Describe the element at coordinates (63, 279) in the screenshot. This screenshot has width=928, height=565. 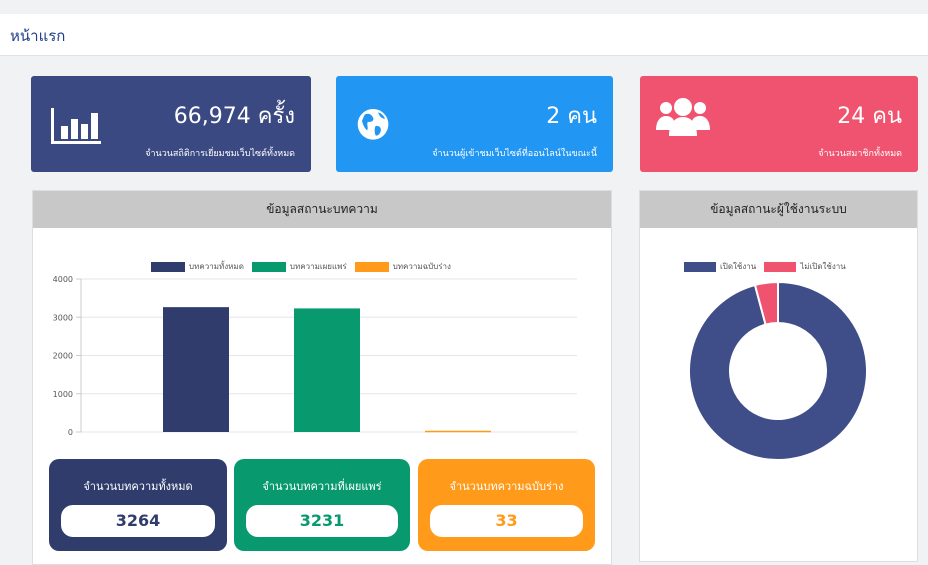
I see `y-tick-label: 4000` at that location.